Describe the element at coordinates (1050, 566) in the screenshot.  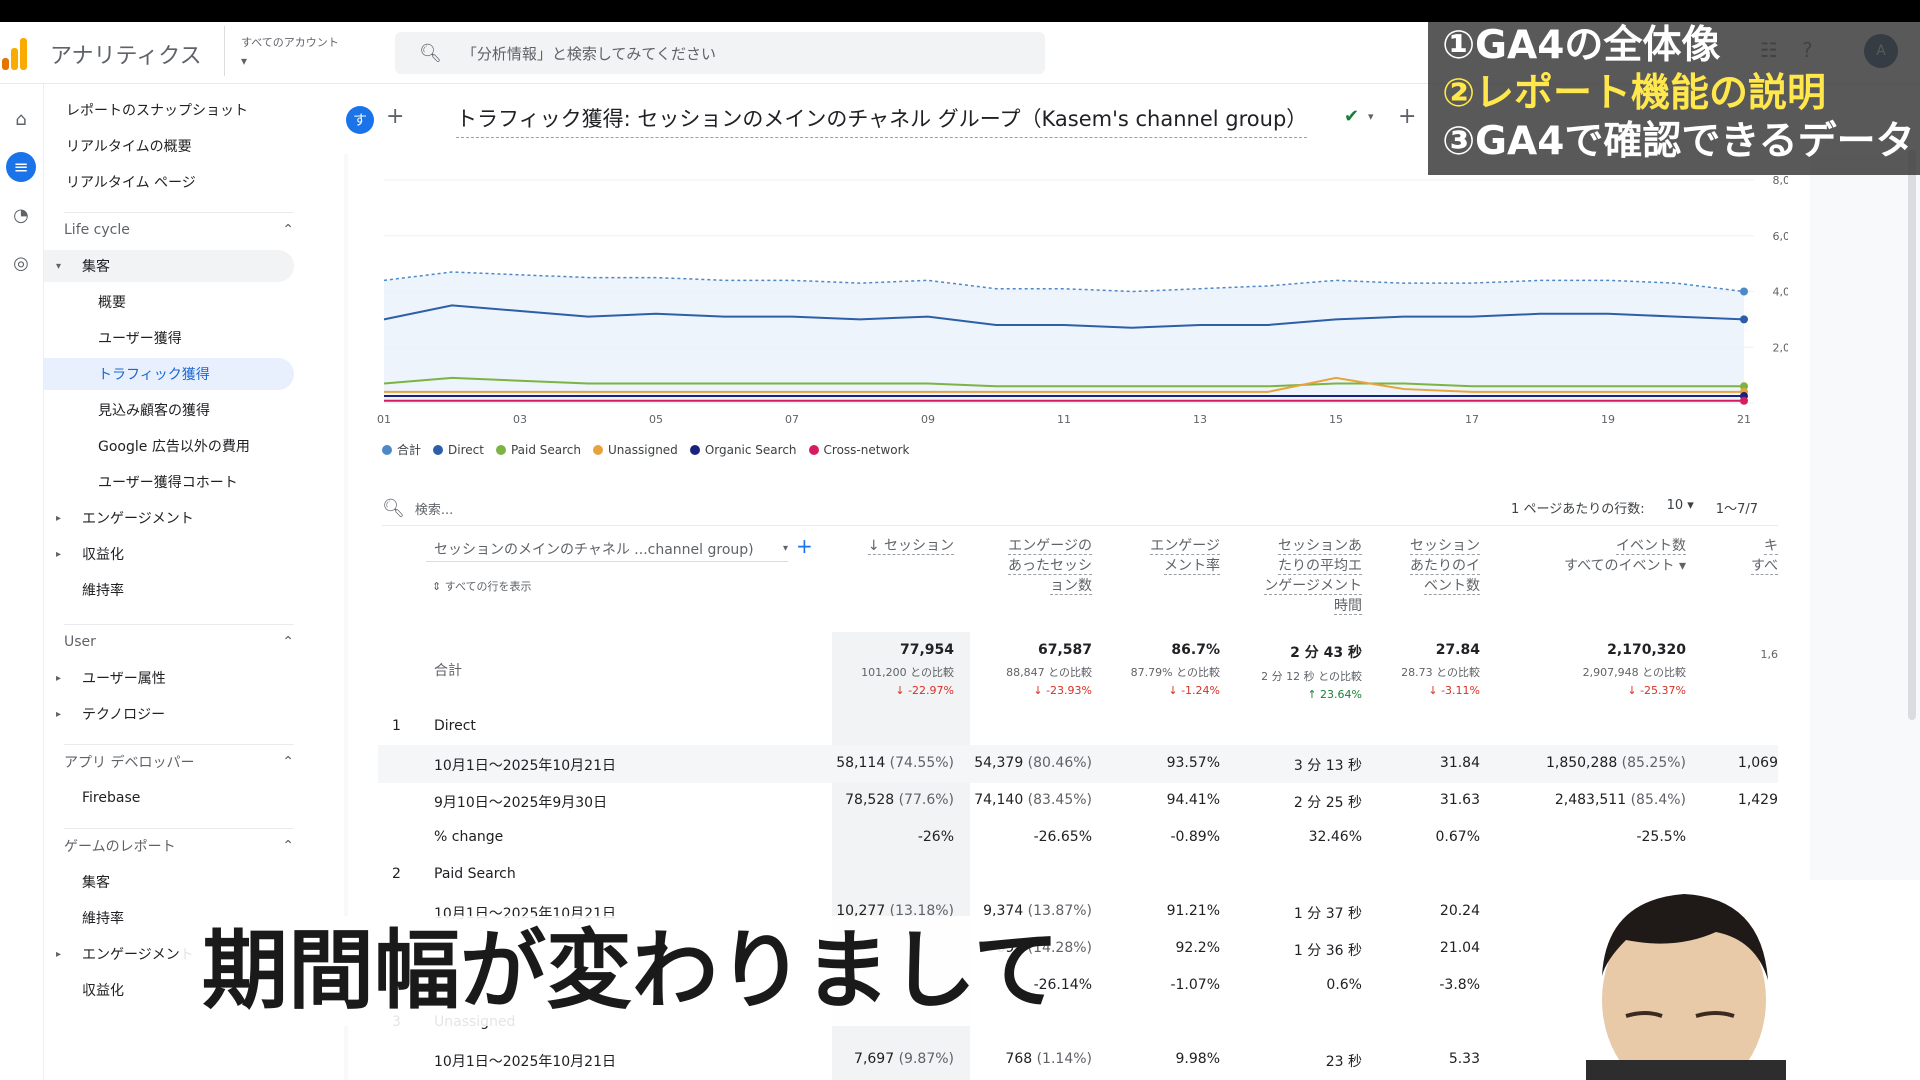
I see `column-header-text: あったセッシ` at that location.